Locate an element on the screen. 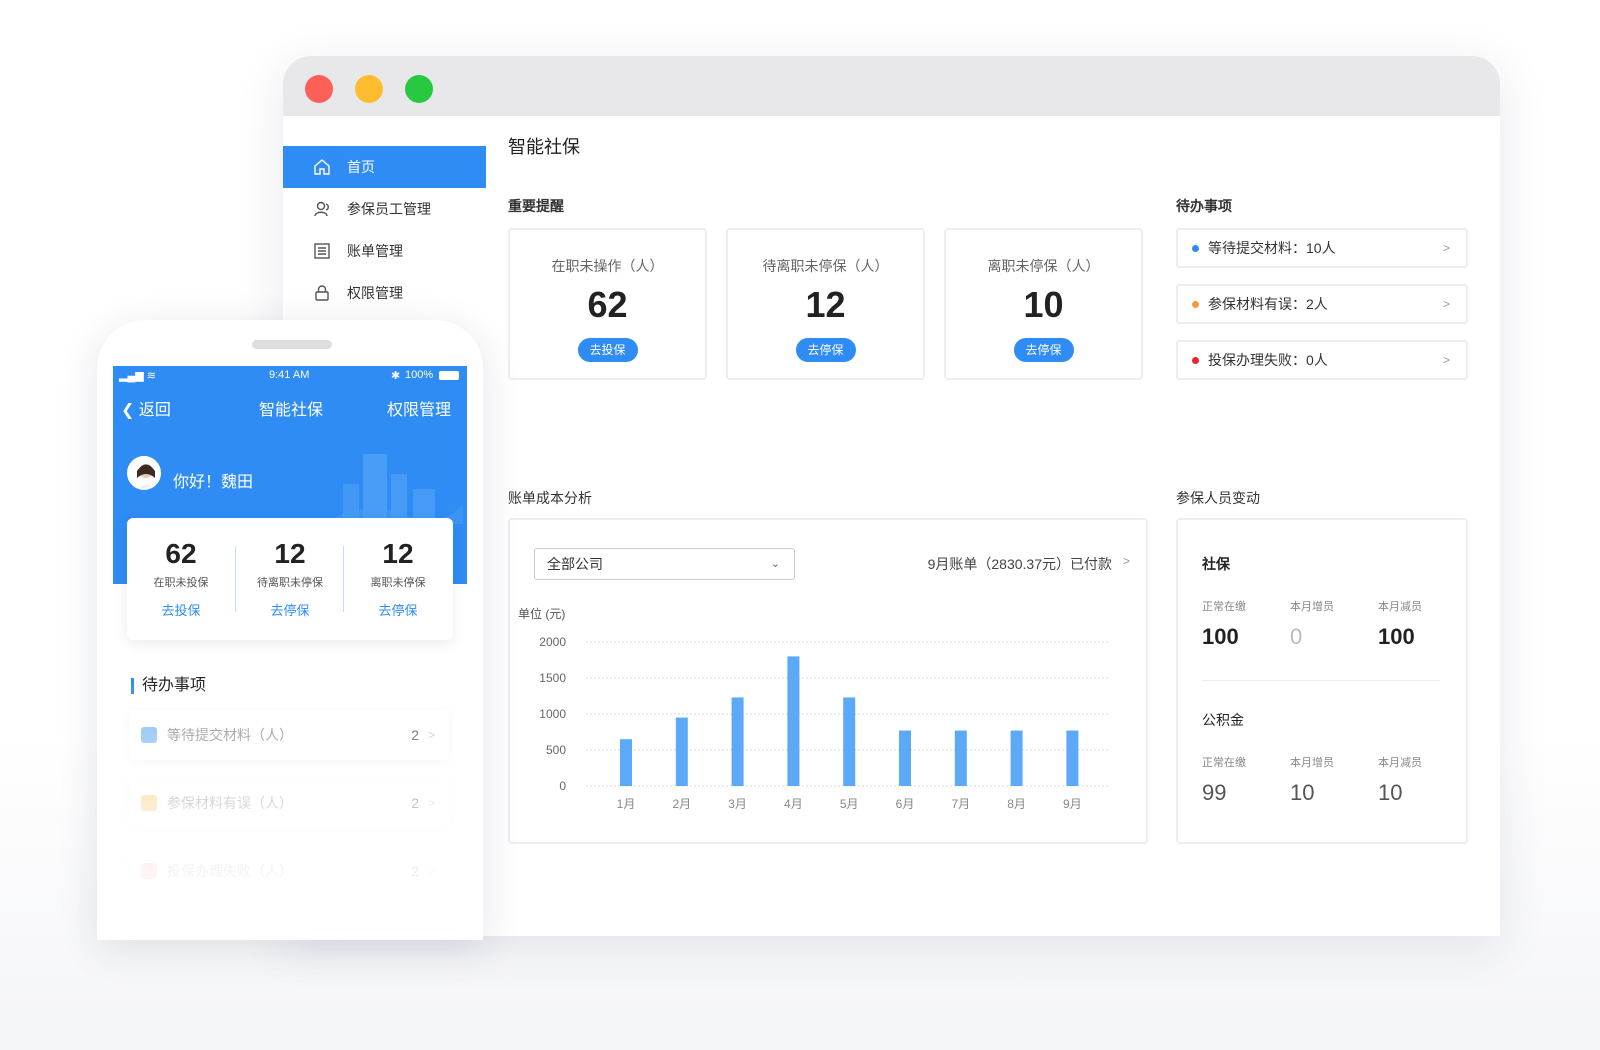 The width and height of the screenshot is (1600, 1050). chevron-left-icon: ❮ is located at coordinates (128, 410).